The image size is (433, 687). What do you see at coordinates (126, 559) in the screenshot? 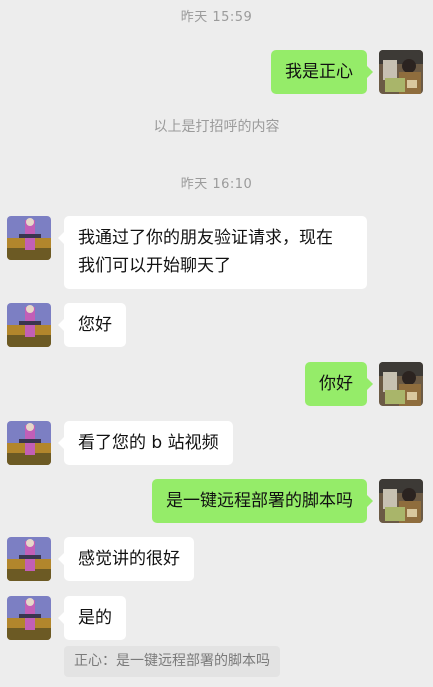
I see `incoming-message-bubble: 感觉讲的很好` at bounding box center [126, 559].